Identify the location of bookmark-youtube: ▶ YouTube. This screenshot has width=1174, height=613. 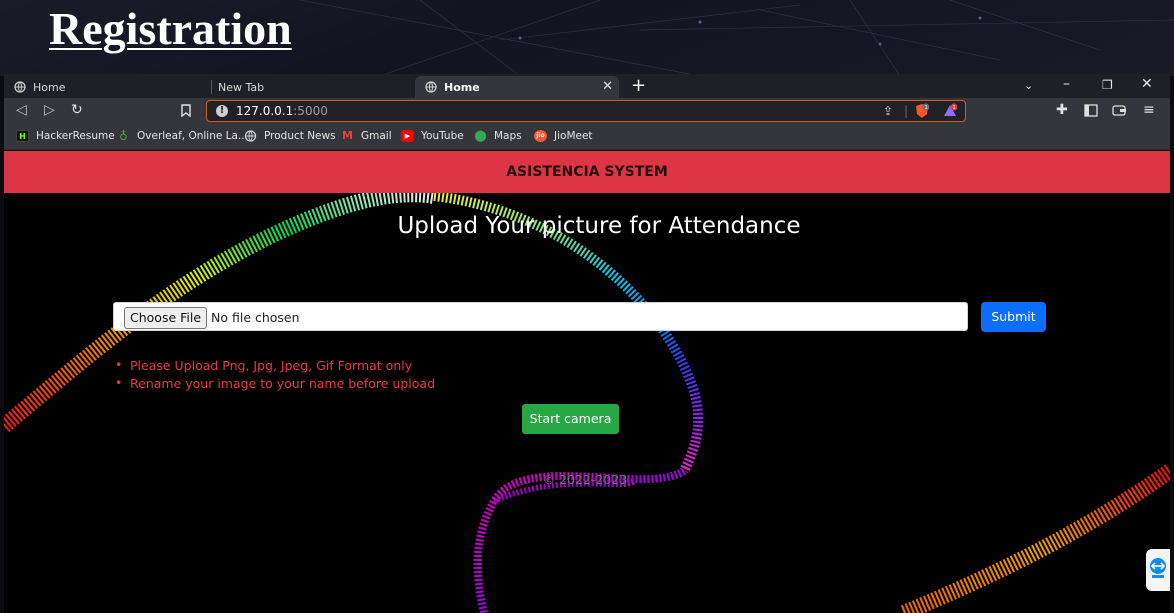
(432, 136).